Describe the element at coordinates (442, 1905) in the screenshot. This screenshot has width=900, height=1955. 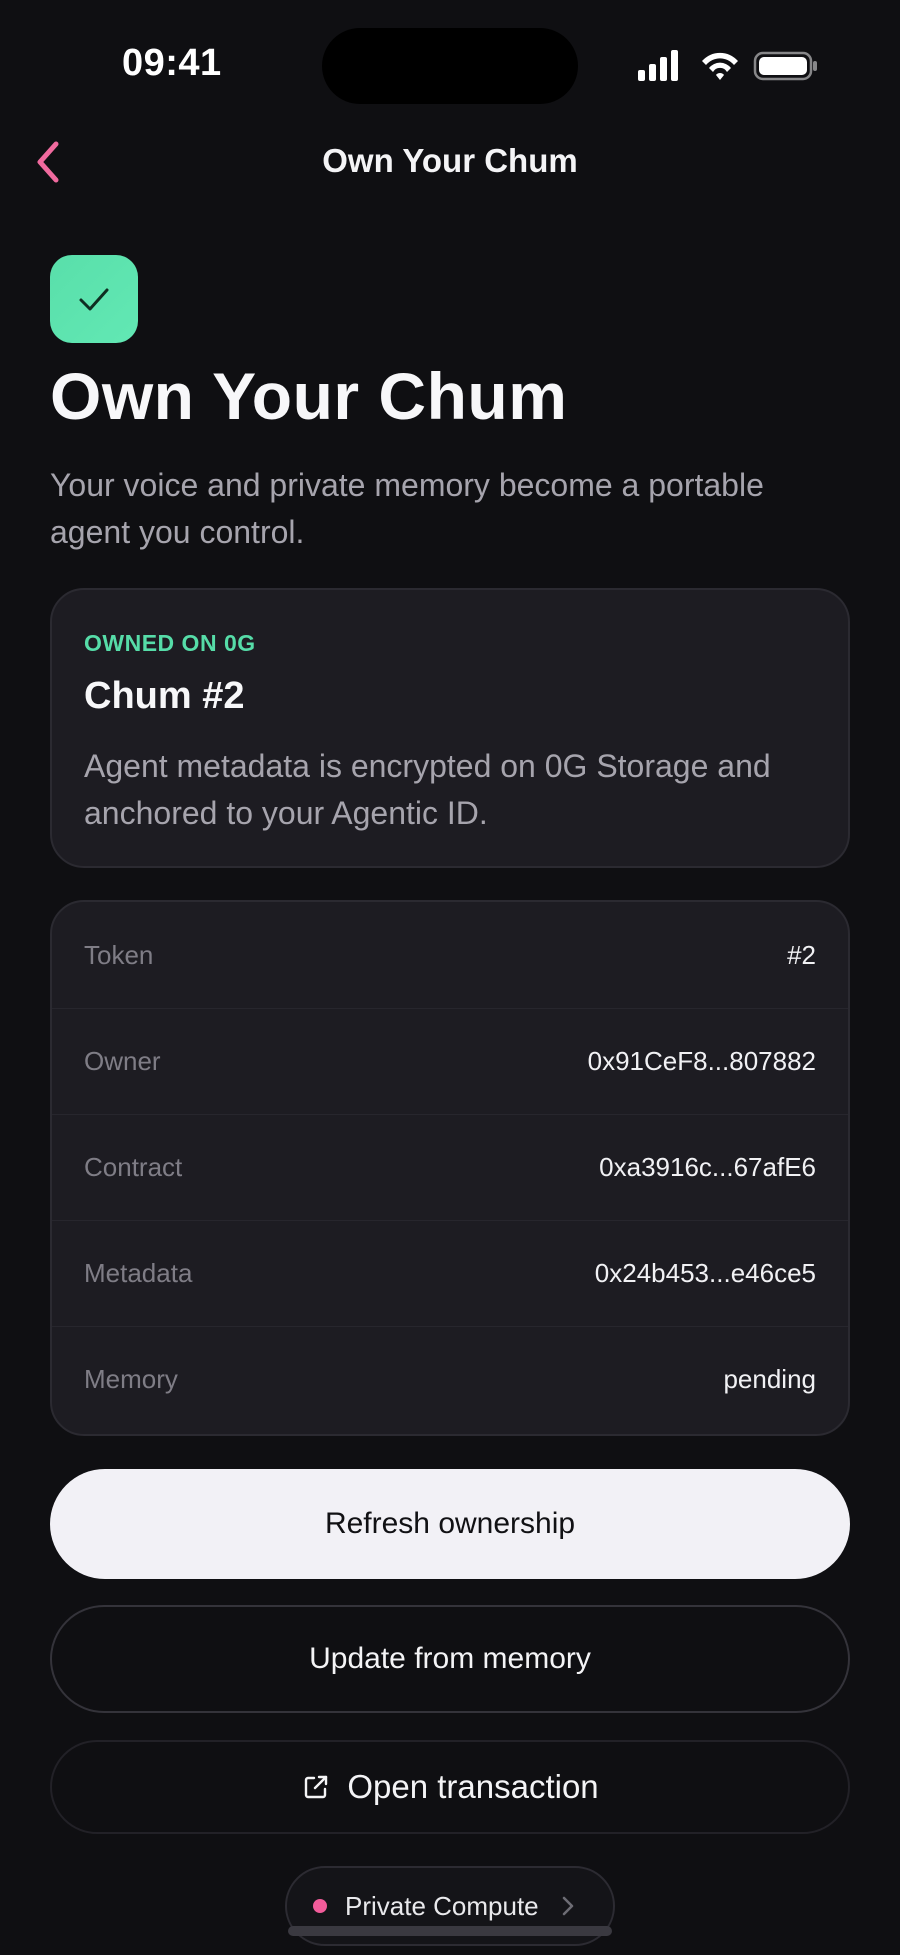
I see `private-compute-label: Private Compute` at that location.